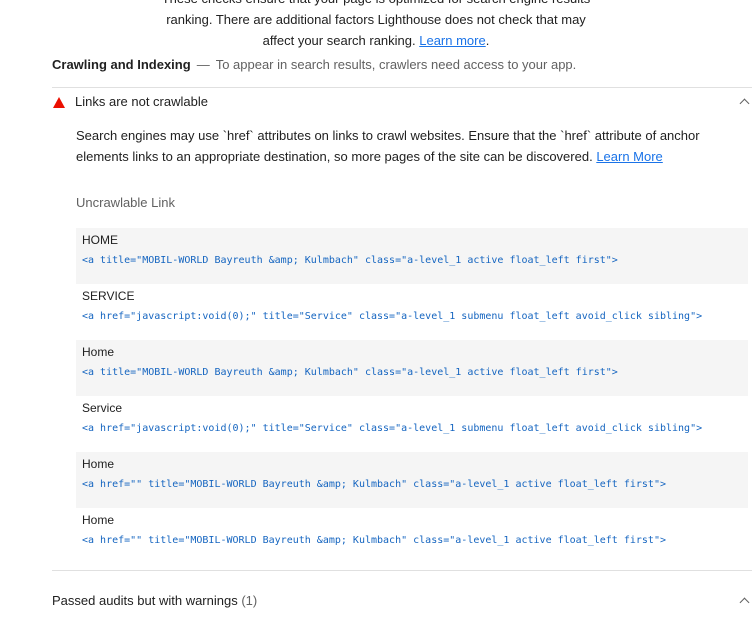  What do you see at coordinates (402, 87) in the screenshot?
I see `group-divider` at bounding box center [402, 87].